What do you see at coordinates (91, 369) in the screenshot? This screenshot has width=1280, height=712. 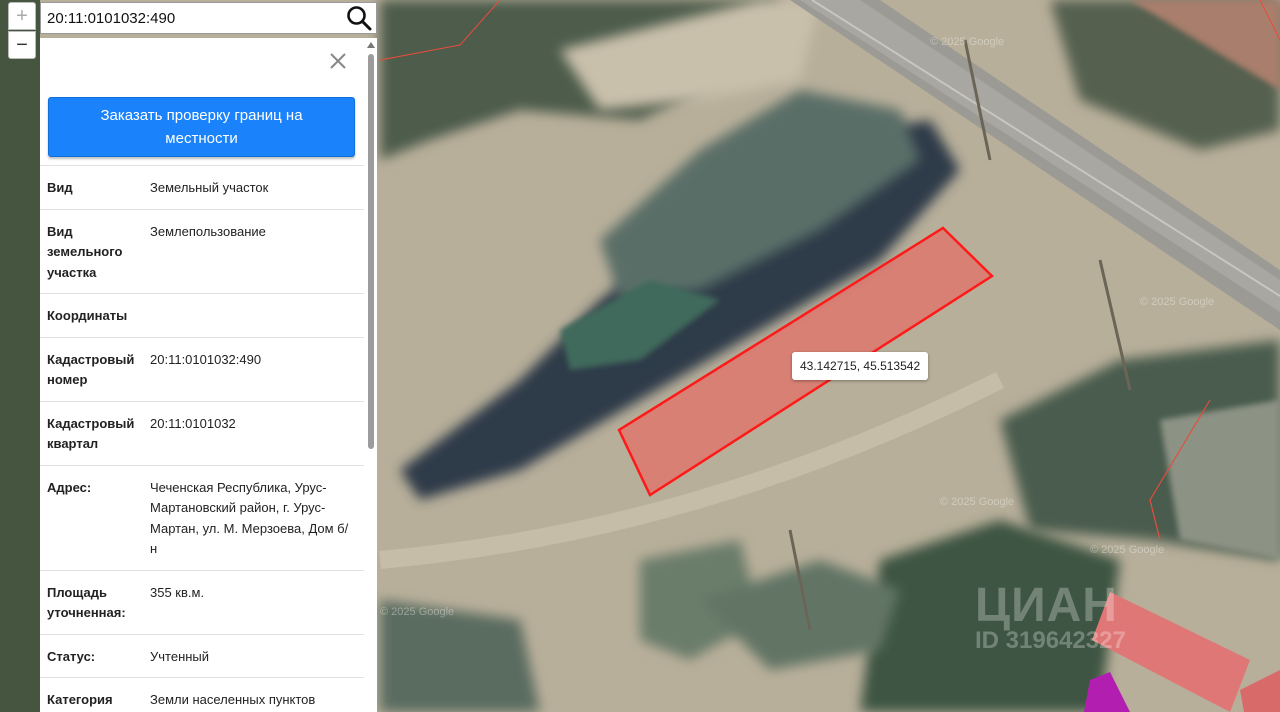 I see `property-key: Кадастровый номер` at bounding box center [91, 369].